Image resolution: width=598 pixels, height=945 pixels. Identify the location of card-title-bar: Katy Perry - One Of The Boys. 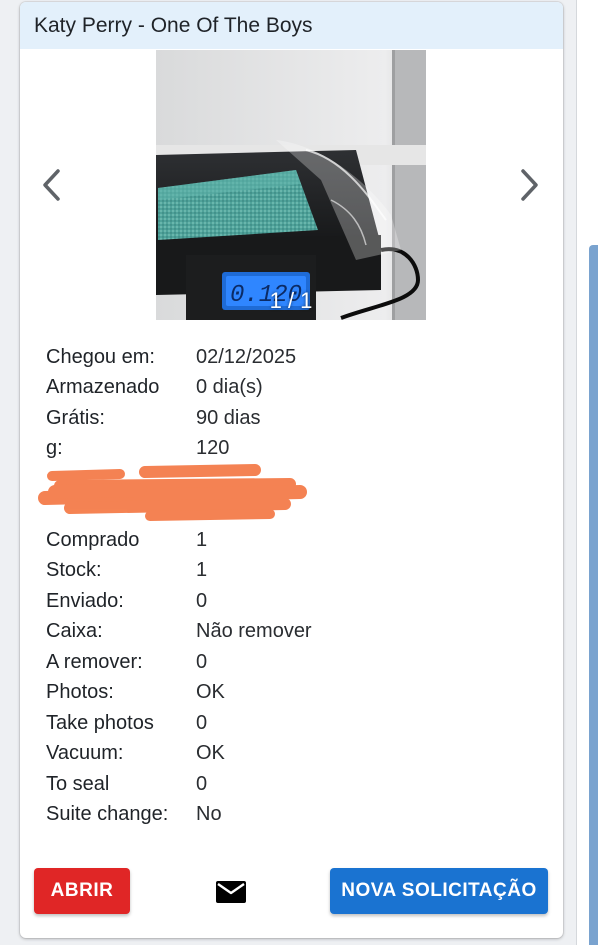
(291, 25).